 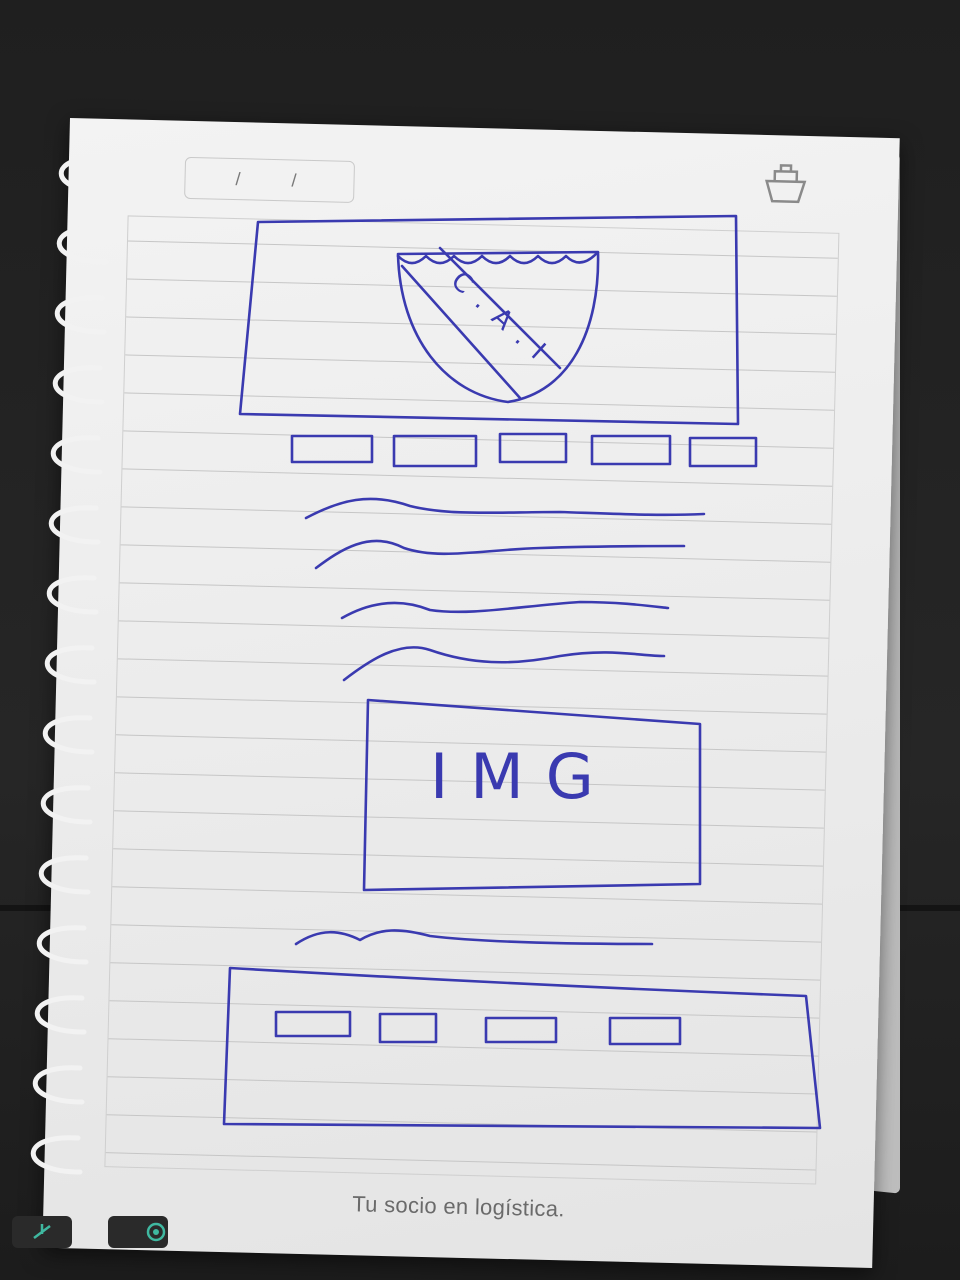 I want to click on app-icon, so click(x=138, y=1232).